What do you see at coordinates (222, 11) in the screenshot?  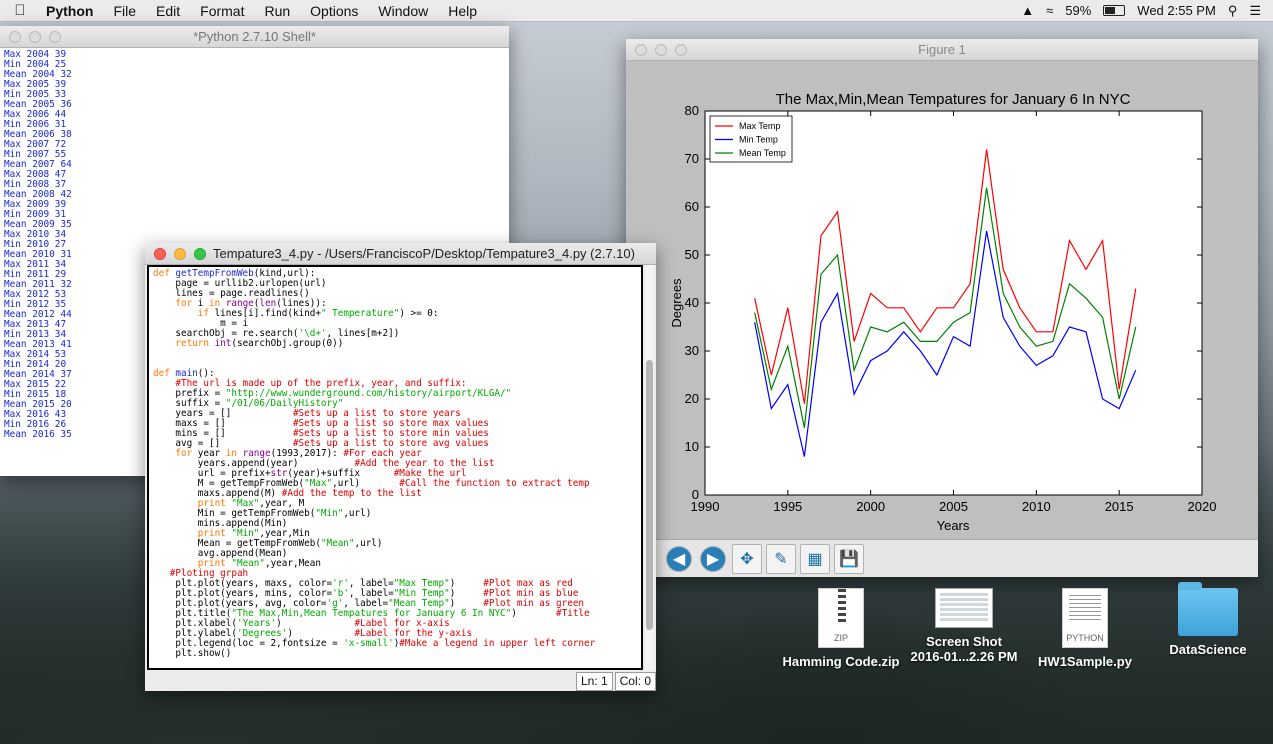 I see `menu-format: Format` at bounding box center [222, 11].